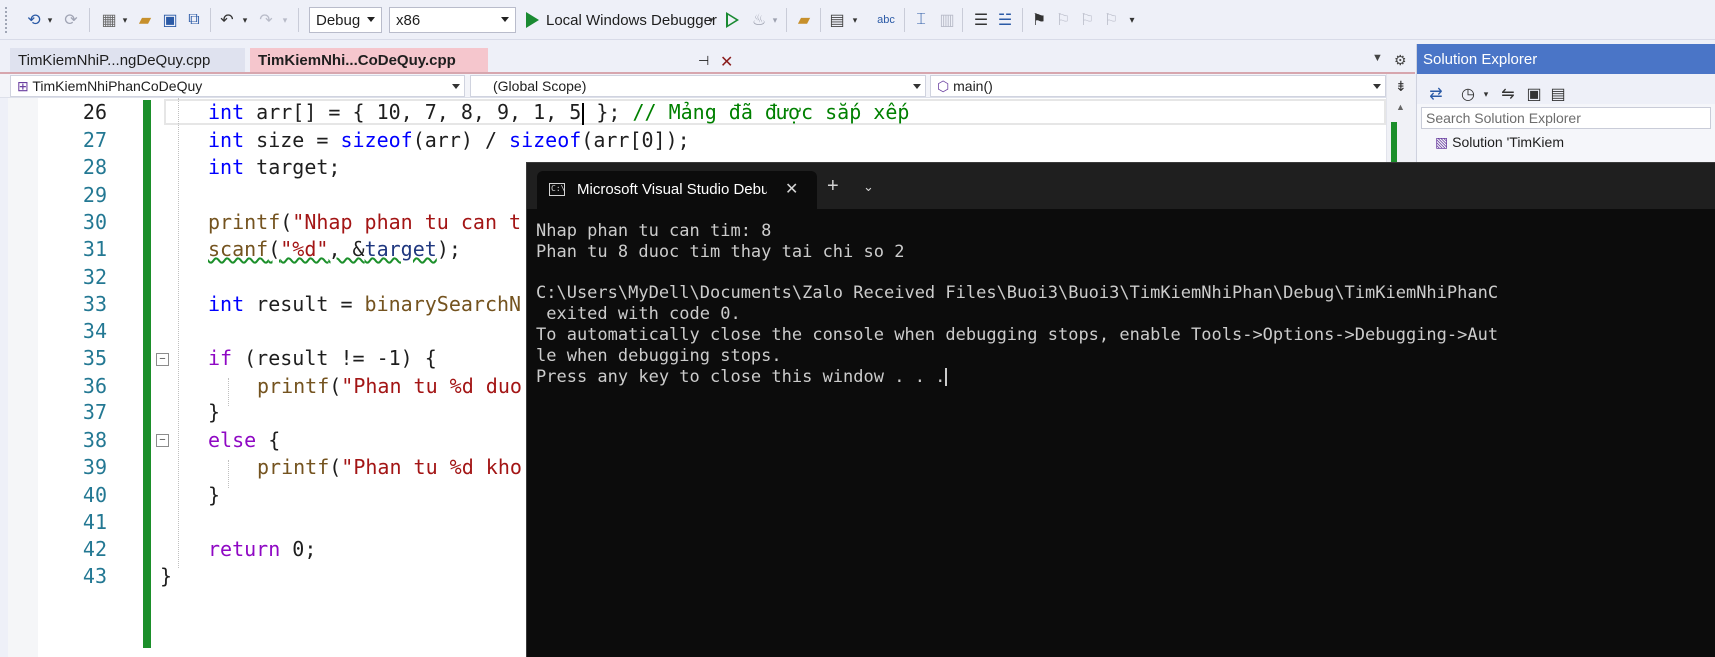 The width and height of the screenshot is (1715, 657). Describe the element at coordinates (1558, 94) in the screenshot. I see `show-all-files-icon: ▤` at that location.